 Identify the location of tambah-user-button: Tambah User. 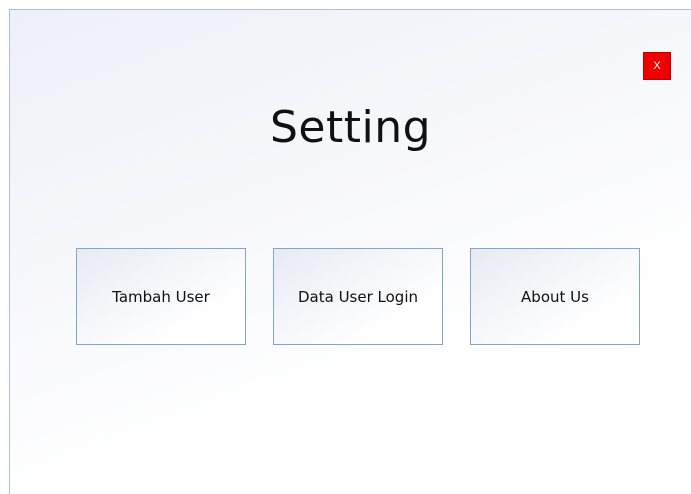
(161, 296).